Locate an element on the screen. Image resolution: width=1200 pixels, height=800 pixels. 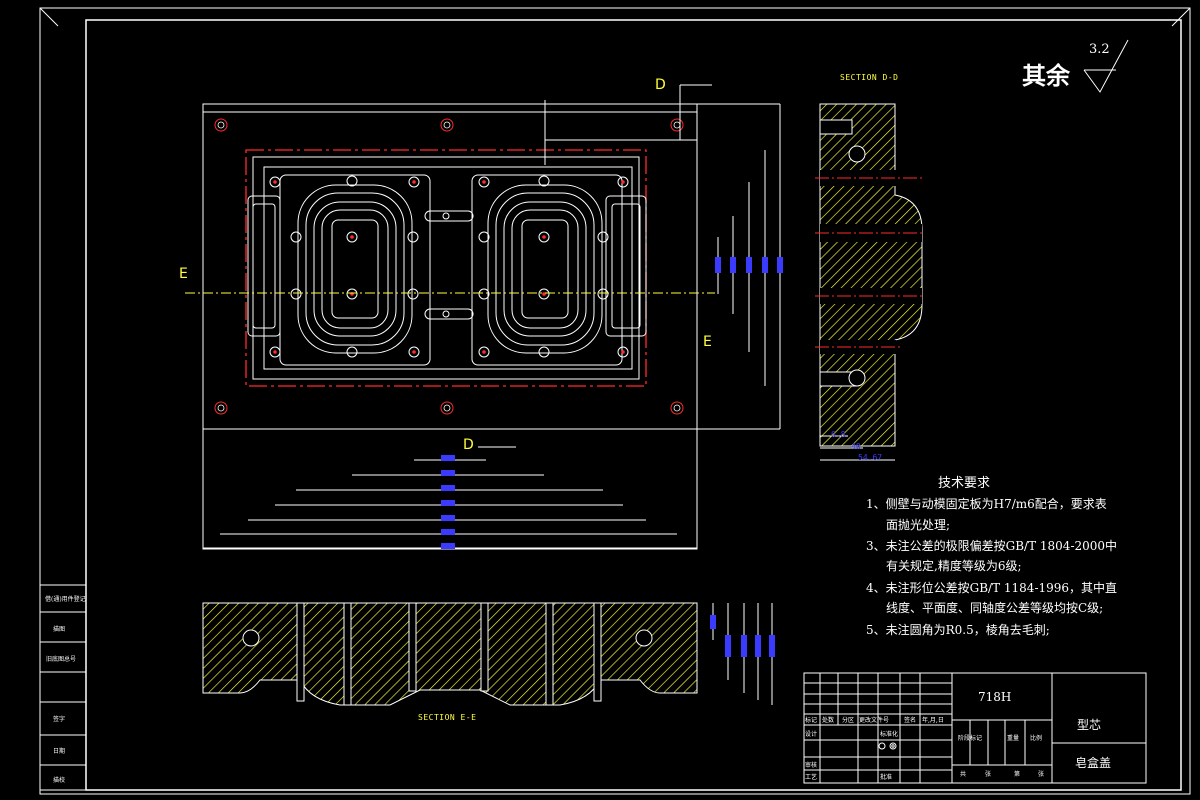
side-dim-3: 54.67 is located at coordinates (870, 457).